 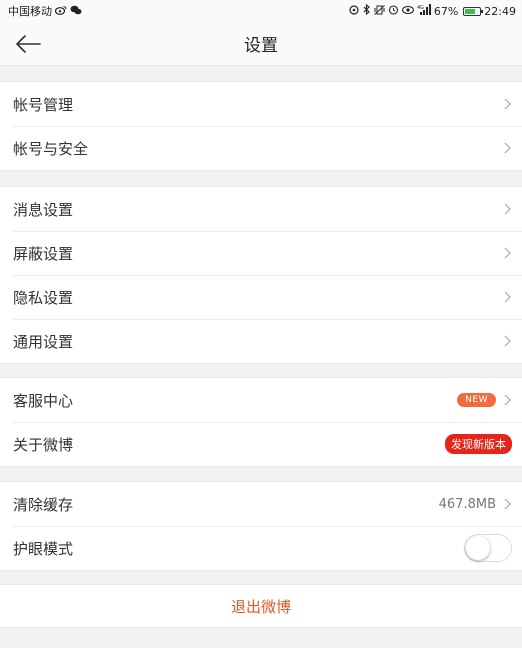 I want to click on settings-item-label: 帐号与安全, so click(x=51, y=148).